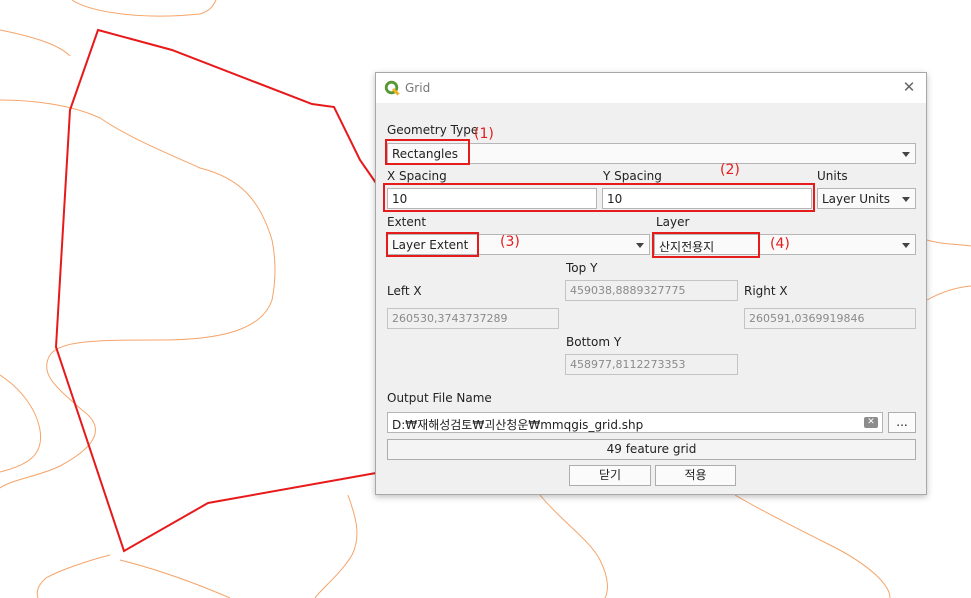 The height and width of the screenshot is (598, 971). I want to click on annotation-label-3: (3), so click(510, 242).